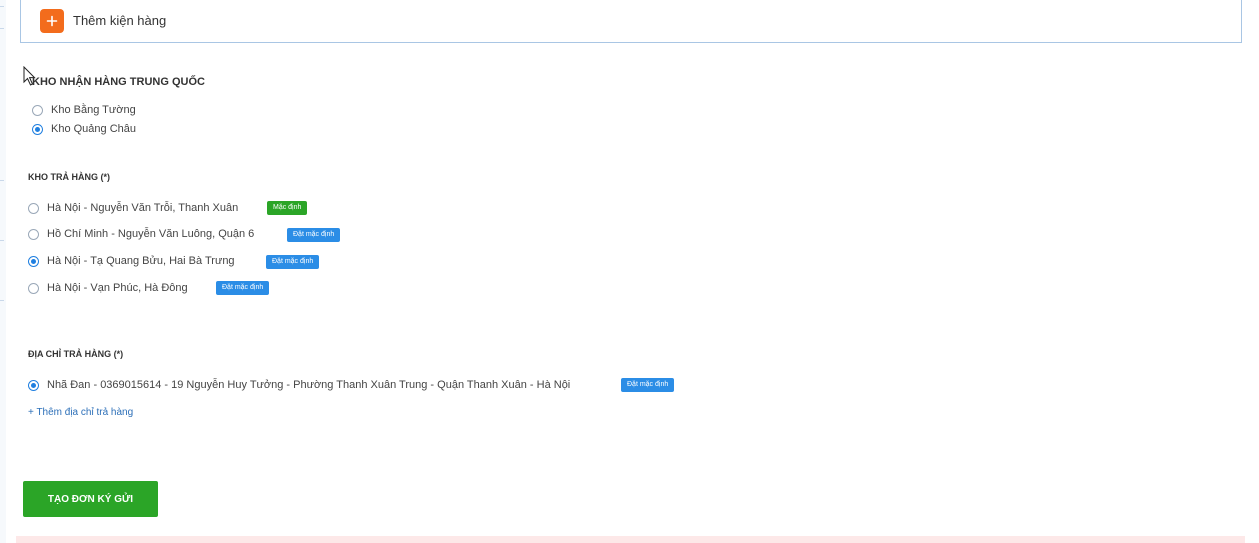 The height and width of the screenshot is (543, 1259). I want to click on radio-label: Hà Nội - Vạn Phúc, Hà Đông, so click(117, 288).